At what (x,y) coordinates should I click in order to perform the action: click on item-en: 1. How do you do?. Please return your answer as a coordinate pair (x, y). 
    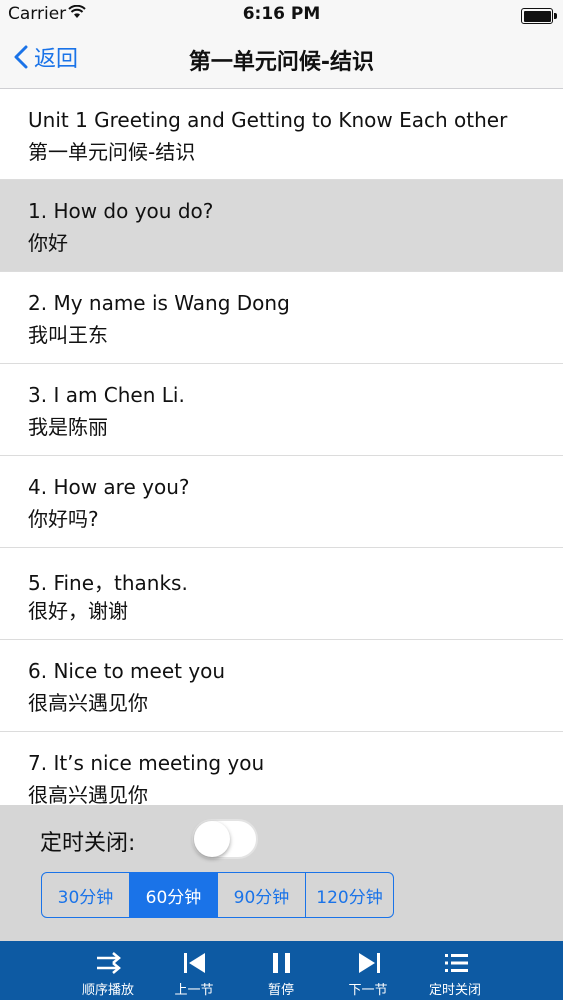
    Looking at the image, I should click on (121, 211).